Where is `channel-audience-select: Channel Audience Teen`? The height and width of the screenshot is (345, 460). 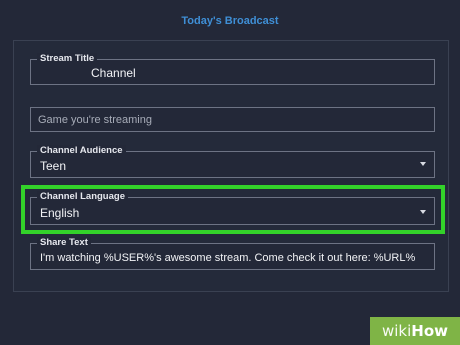
channel-audience-select: Channel Audience Teen is located at coordinates (232, 161).